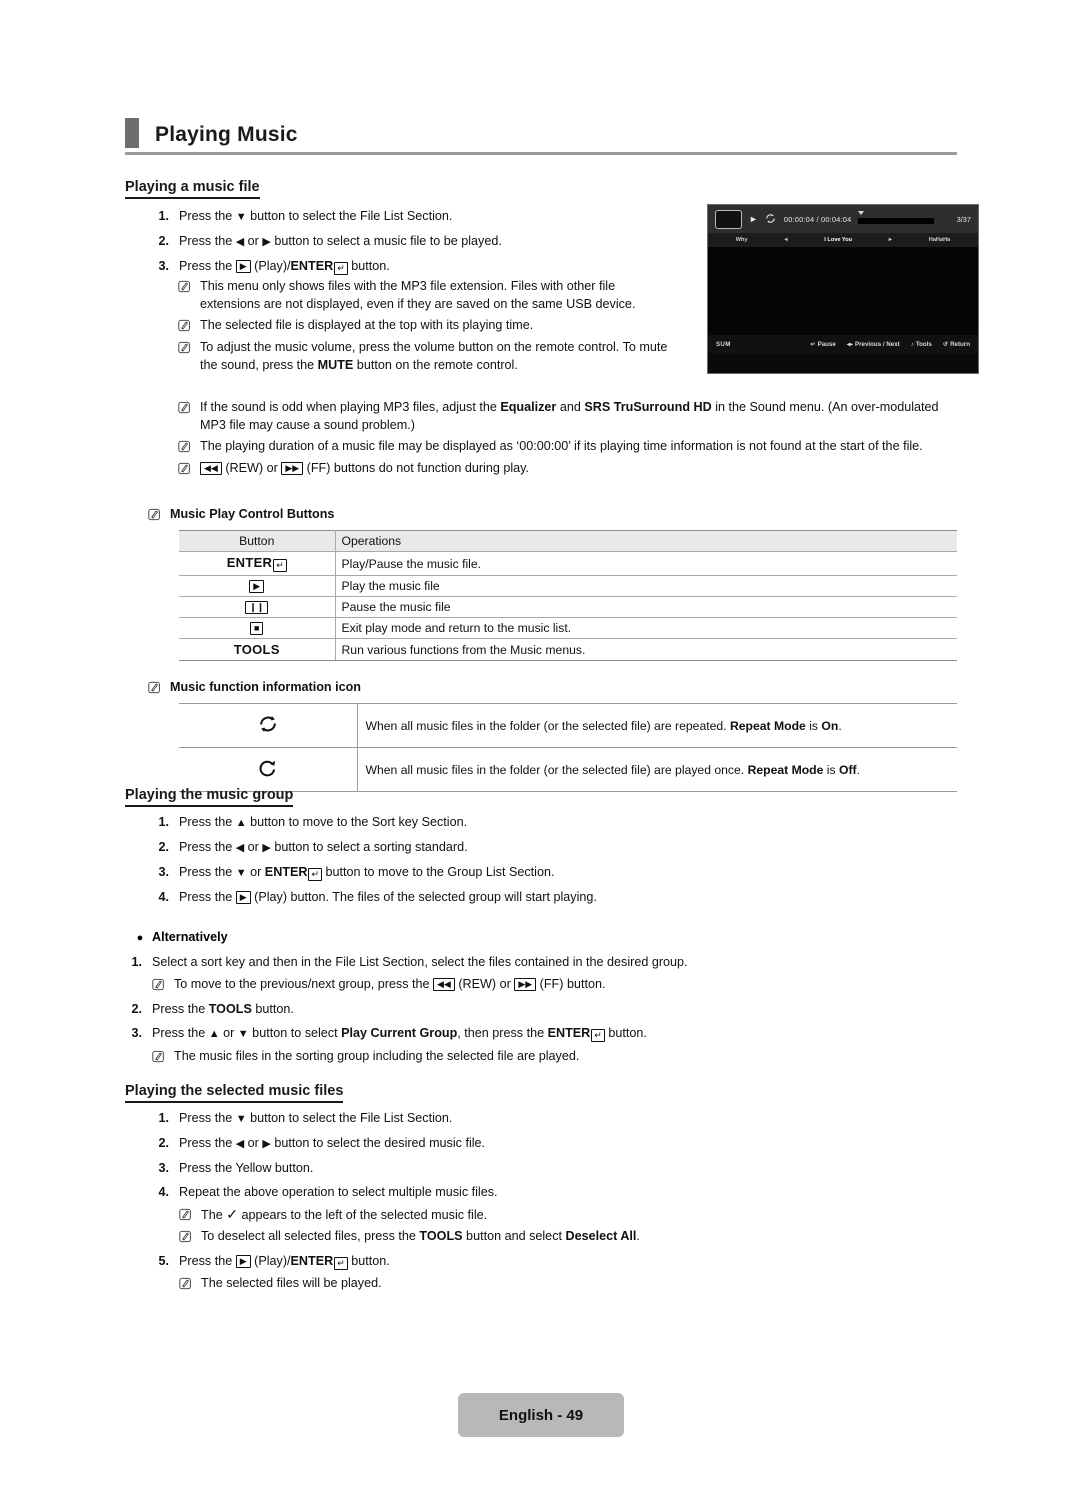  Describe the element at coordinates (822, 344) in the screenshot. I see `footer-pause-action: ↵ Pause` at that location.